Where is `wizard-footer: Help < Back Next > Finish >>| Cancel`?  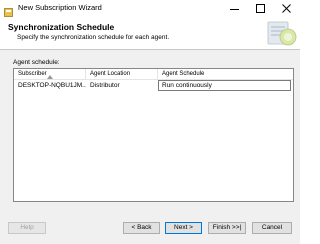
wizard-footer: Help < Back Next > Finish >>| Cancel is located at coordinates (150, 228).